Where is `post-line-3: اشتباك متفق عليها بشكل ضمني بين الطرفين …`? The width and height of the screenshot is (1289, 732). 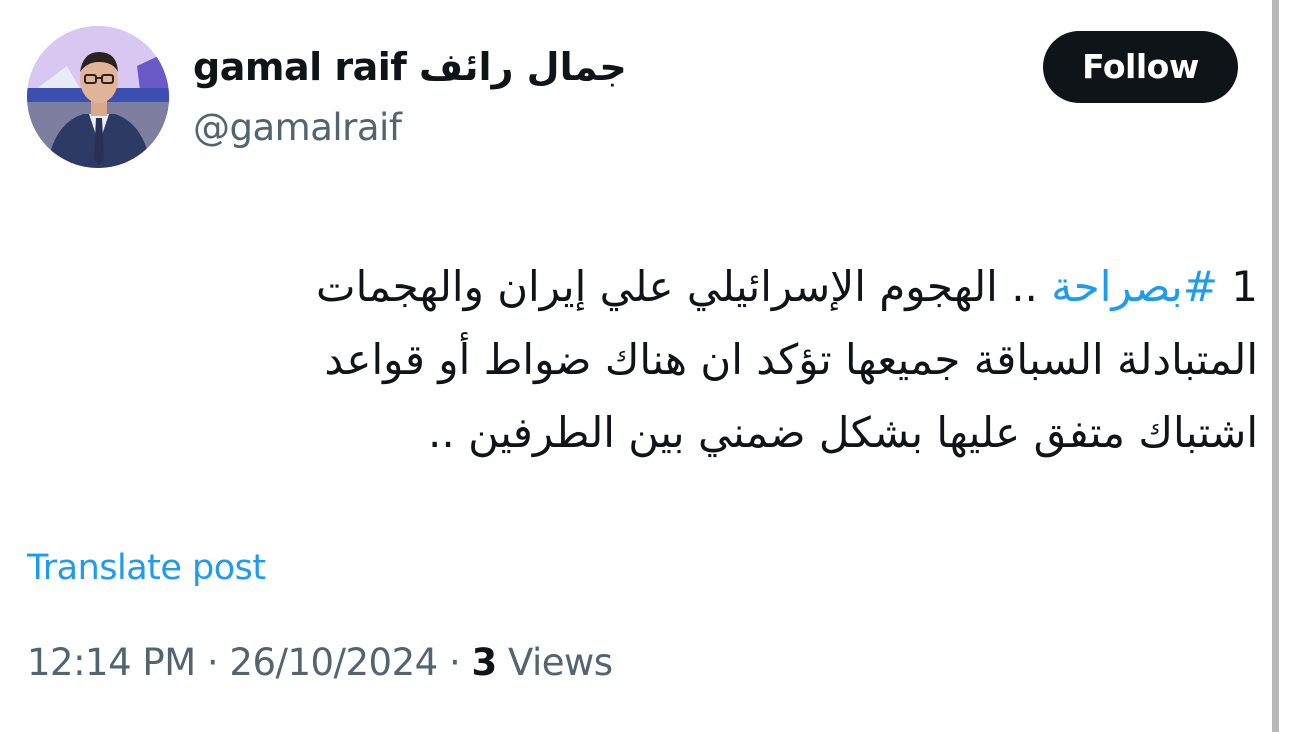
post-line-3: اشتباك متفق عليها بشكل ضمني بين الطرفين … is located at coordinates (843, 432).